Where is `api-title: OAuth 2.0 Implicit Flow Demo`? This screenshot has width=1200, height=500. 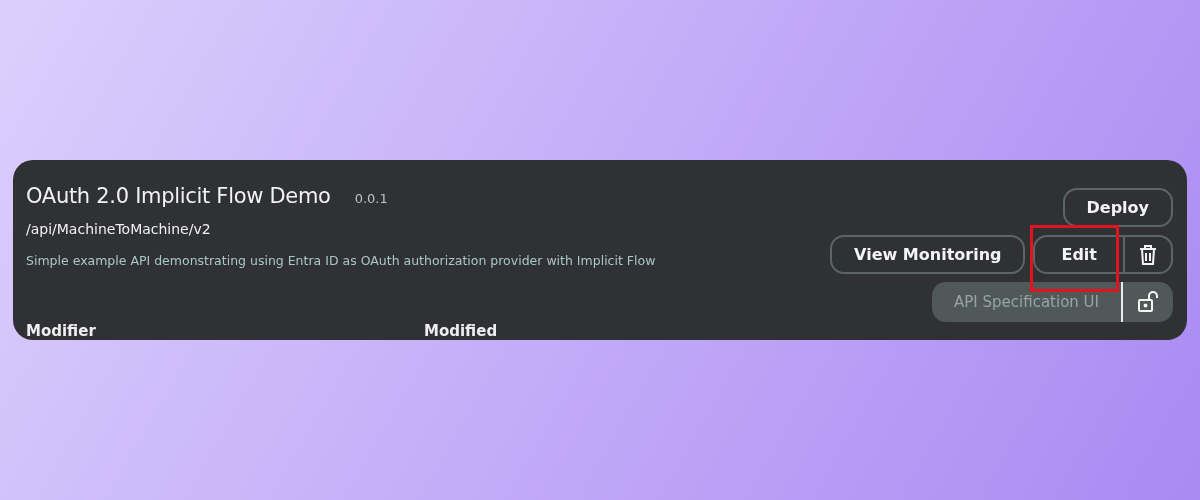
api-title: OAuth 2.0 Implicit Flow Demo is located at coordinates (178, 196).